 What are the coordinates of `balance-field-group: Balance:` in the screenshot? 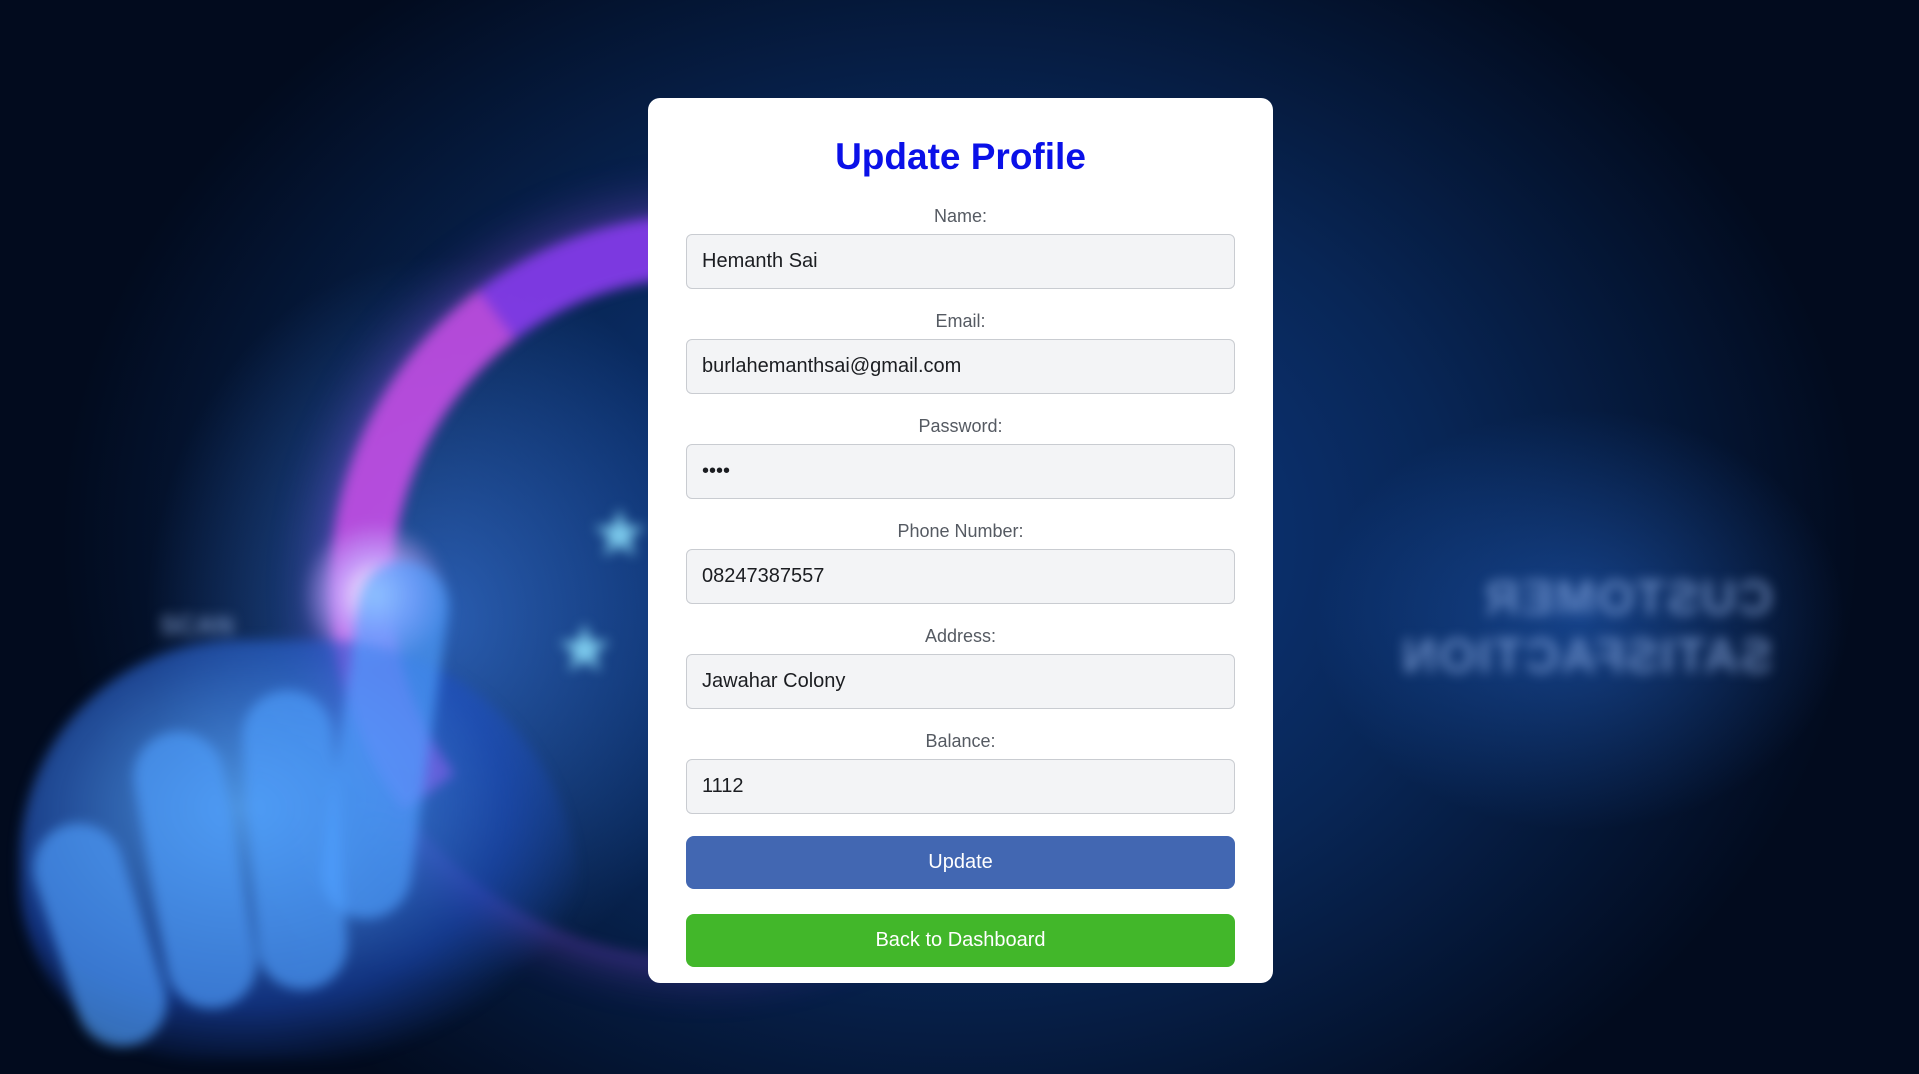 It's located at (960, 772).